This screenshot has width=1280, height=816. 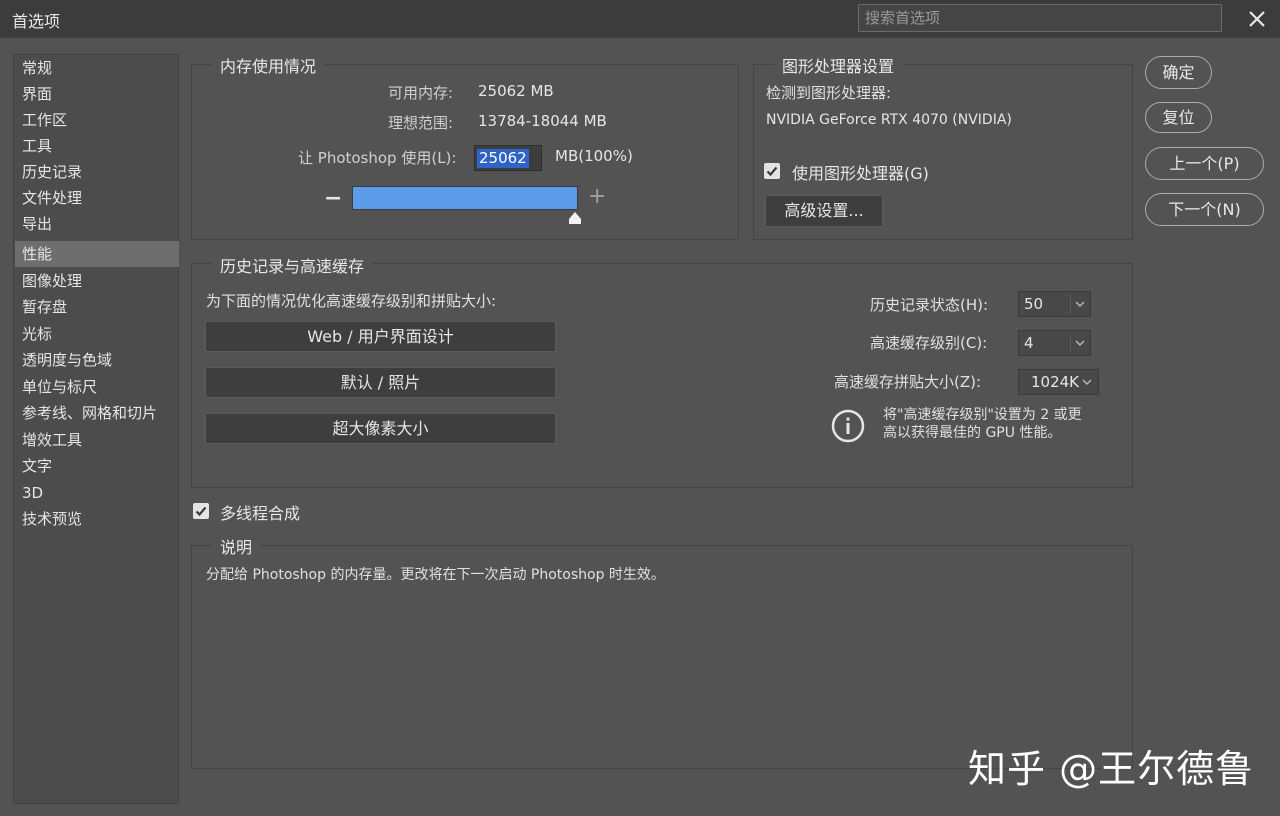 I want to click on sidebar-item-plugins: 增效工具, so click(x=97, y=440).